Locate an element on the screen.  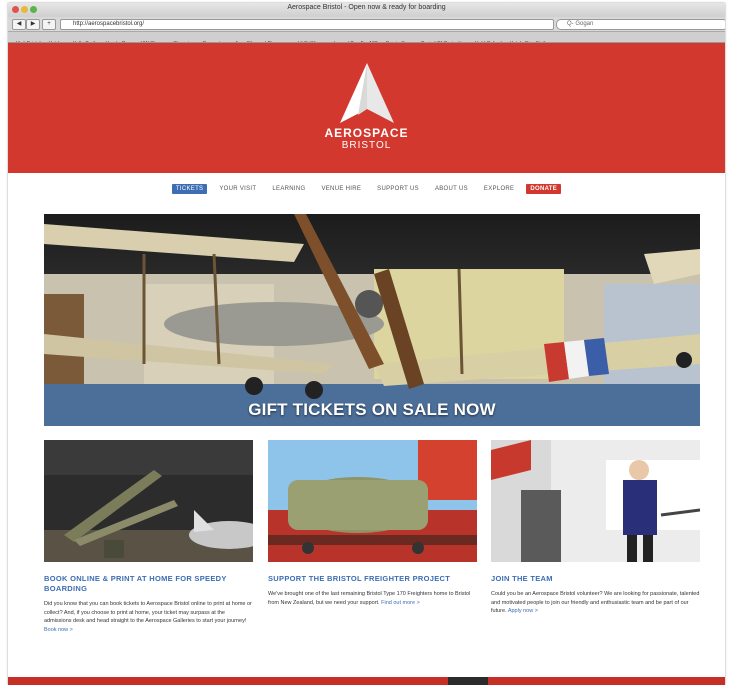
freighter-fuselage-photo is located at coordinates (372, 501).